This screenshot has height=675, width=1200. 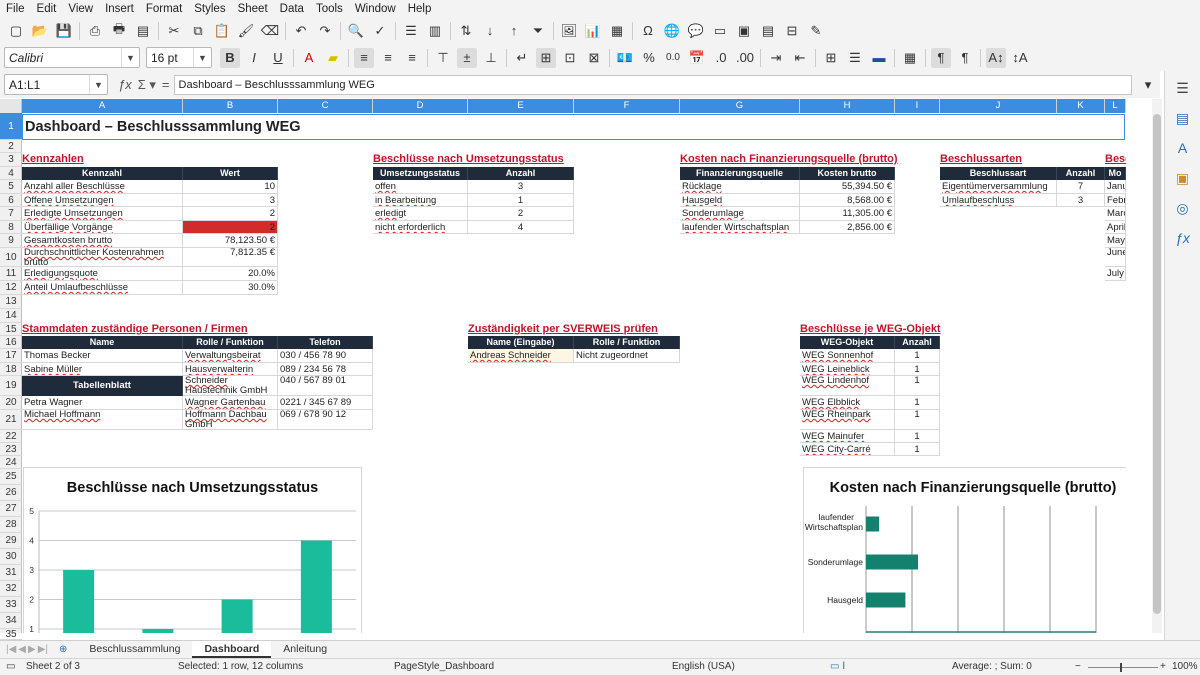 I want to click on finanzierungsquelle-cell: laufender Wirtschaftsplan, so click(x=740, y=227).